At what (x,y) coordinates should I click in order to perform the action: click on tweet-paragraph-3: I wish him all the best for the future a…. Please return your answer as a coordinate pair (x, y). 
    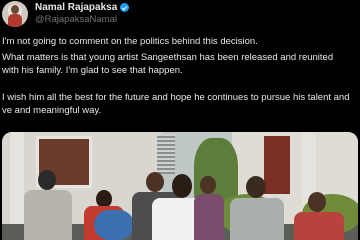
    Looking at the image, I should click on (176, 104).